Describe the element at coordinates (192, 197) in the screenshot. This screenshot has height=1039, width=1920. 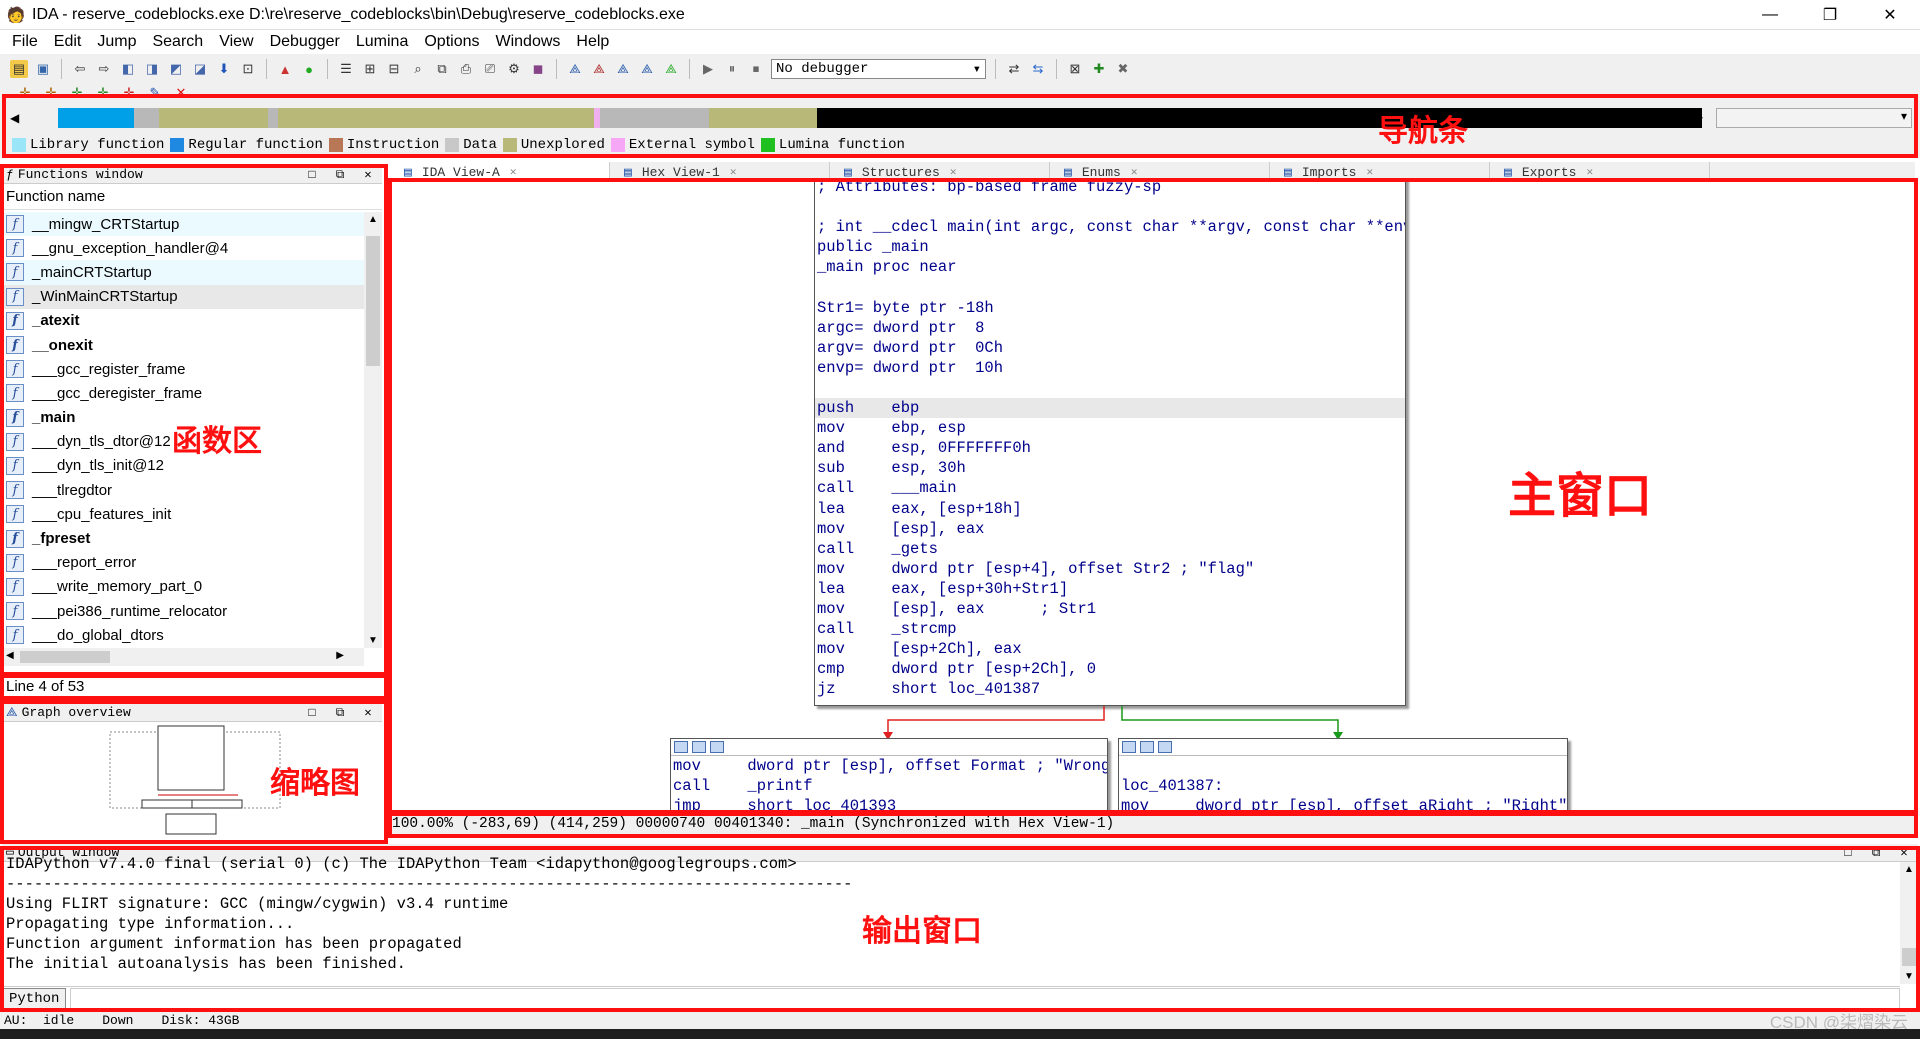
I see `function-name-column-header: Function name` at that location.